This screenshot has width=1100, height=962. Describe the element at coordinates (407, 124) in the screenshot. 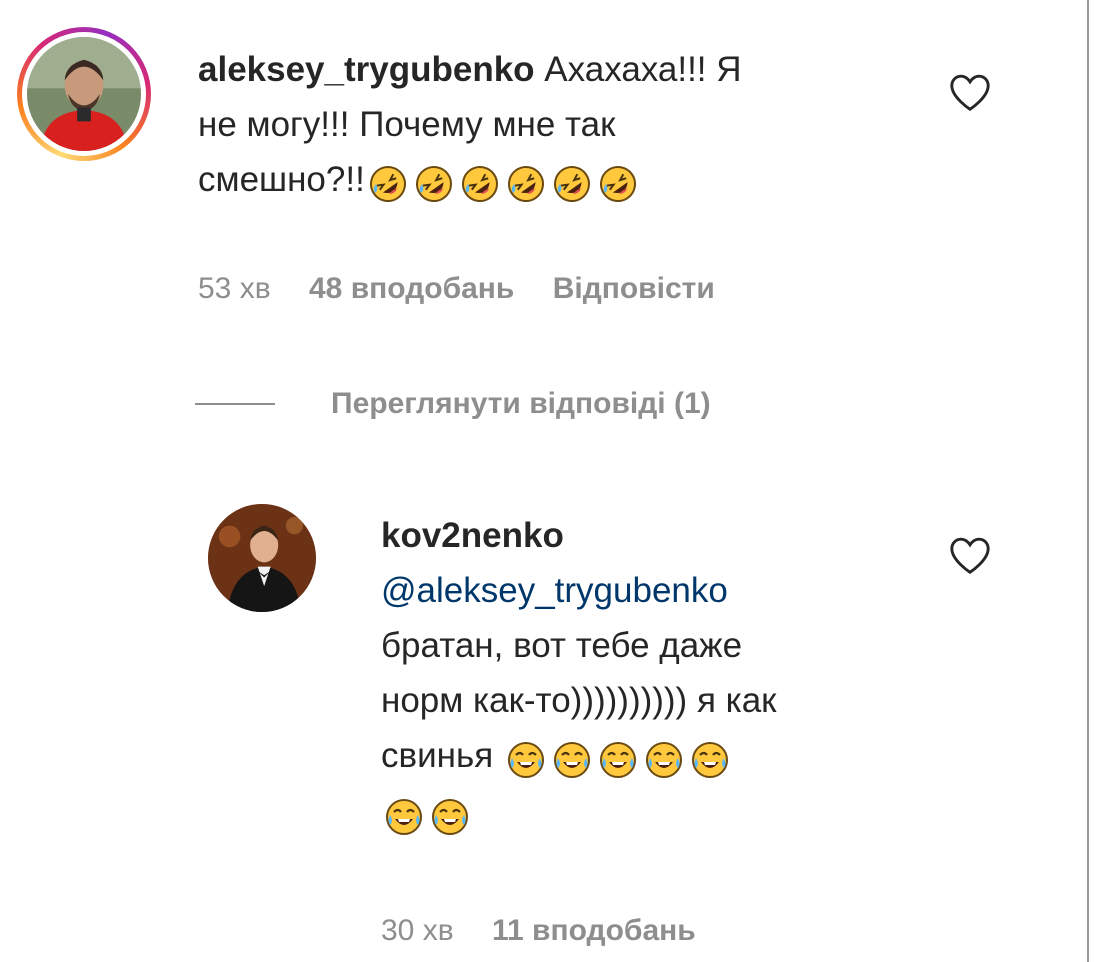

I see `comment-text-line2: не могу!!! Почему мне так` at that location.